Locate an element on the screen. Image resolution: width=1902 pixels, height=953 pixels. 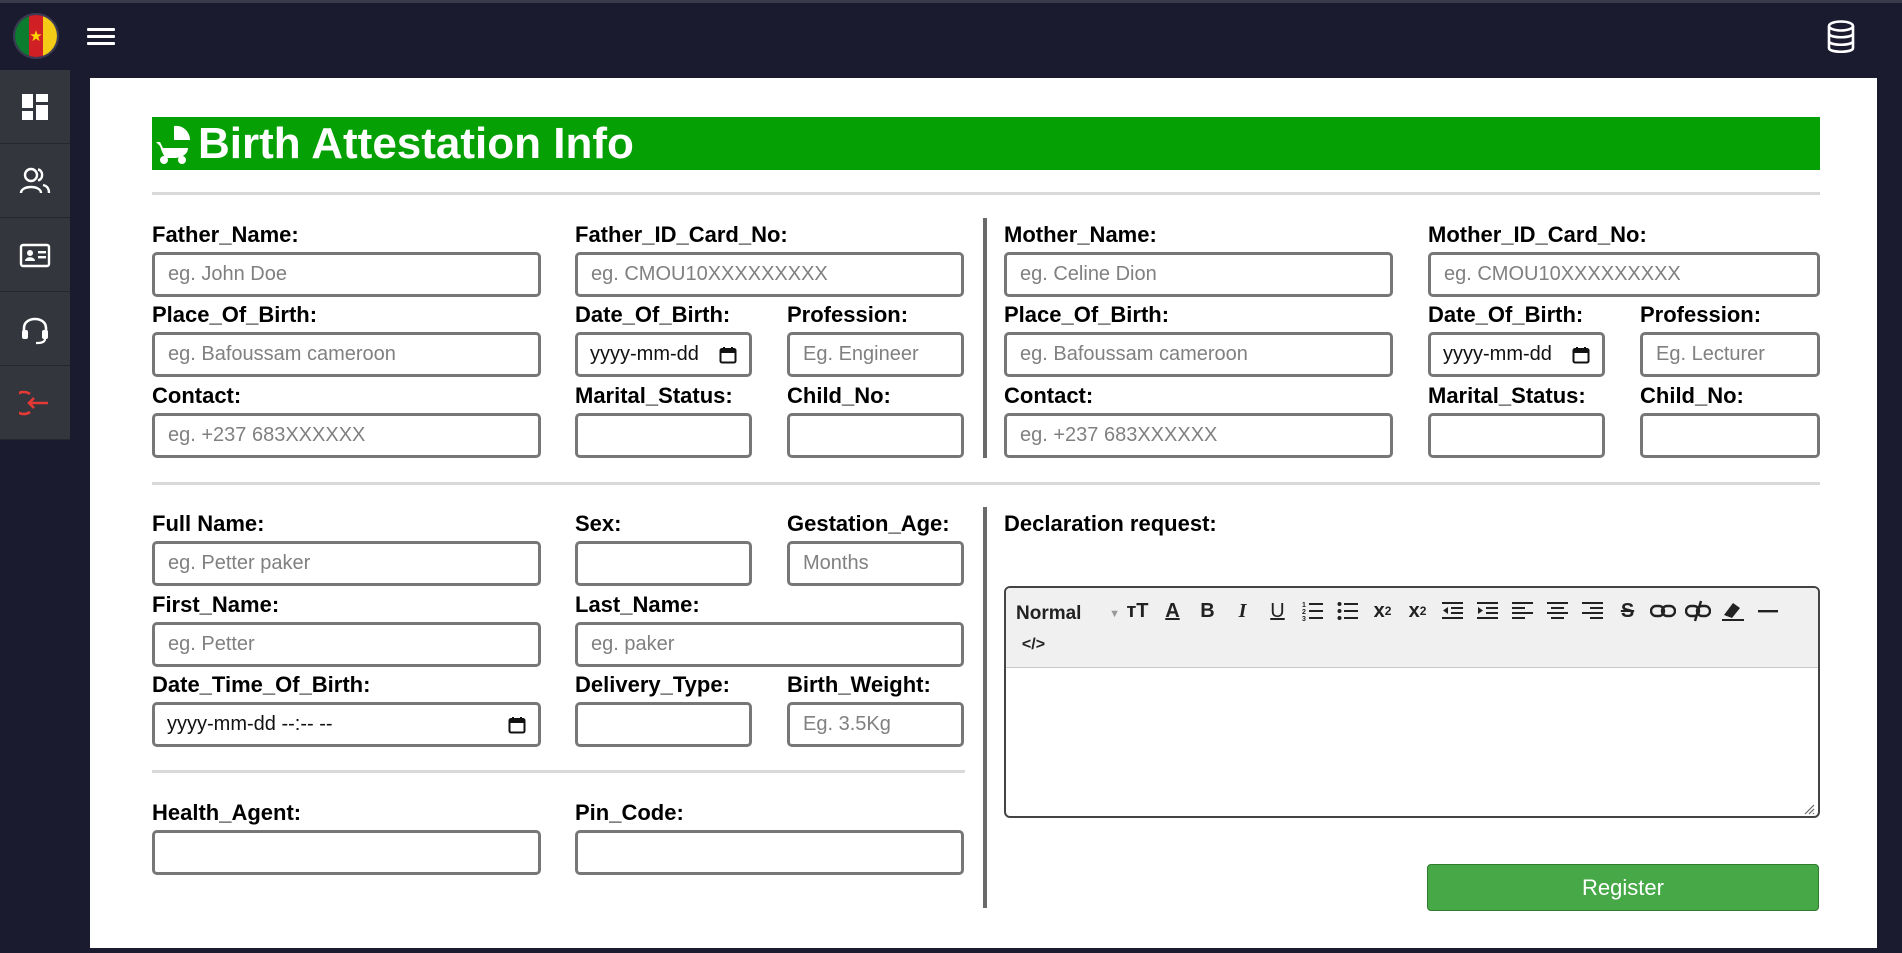
strikethrough-icon: S is located at coordinates (1627, 611).